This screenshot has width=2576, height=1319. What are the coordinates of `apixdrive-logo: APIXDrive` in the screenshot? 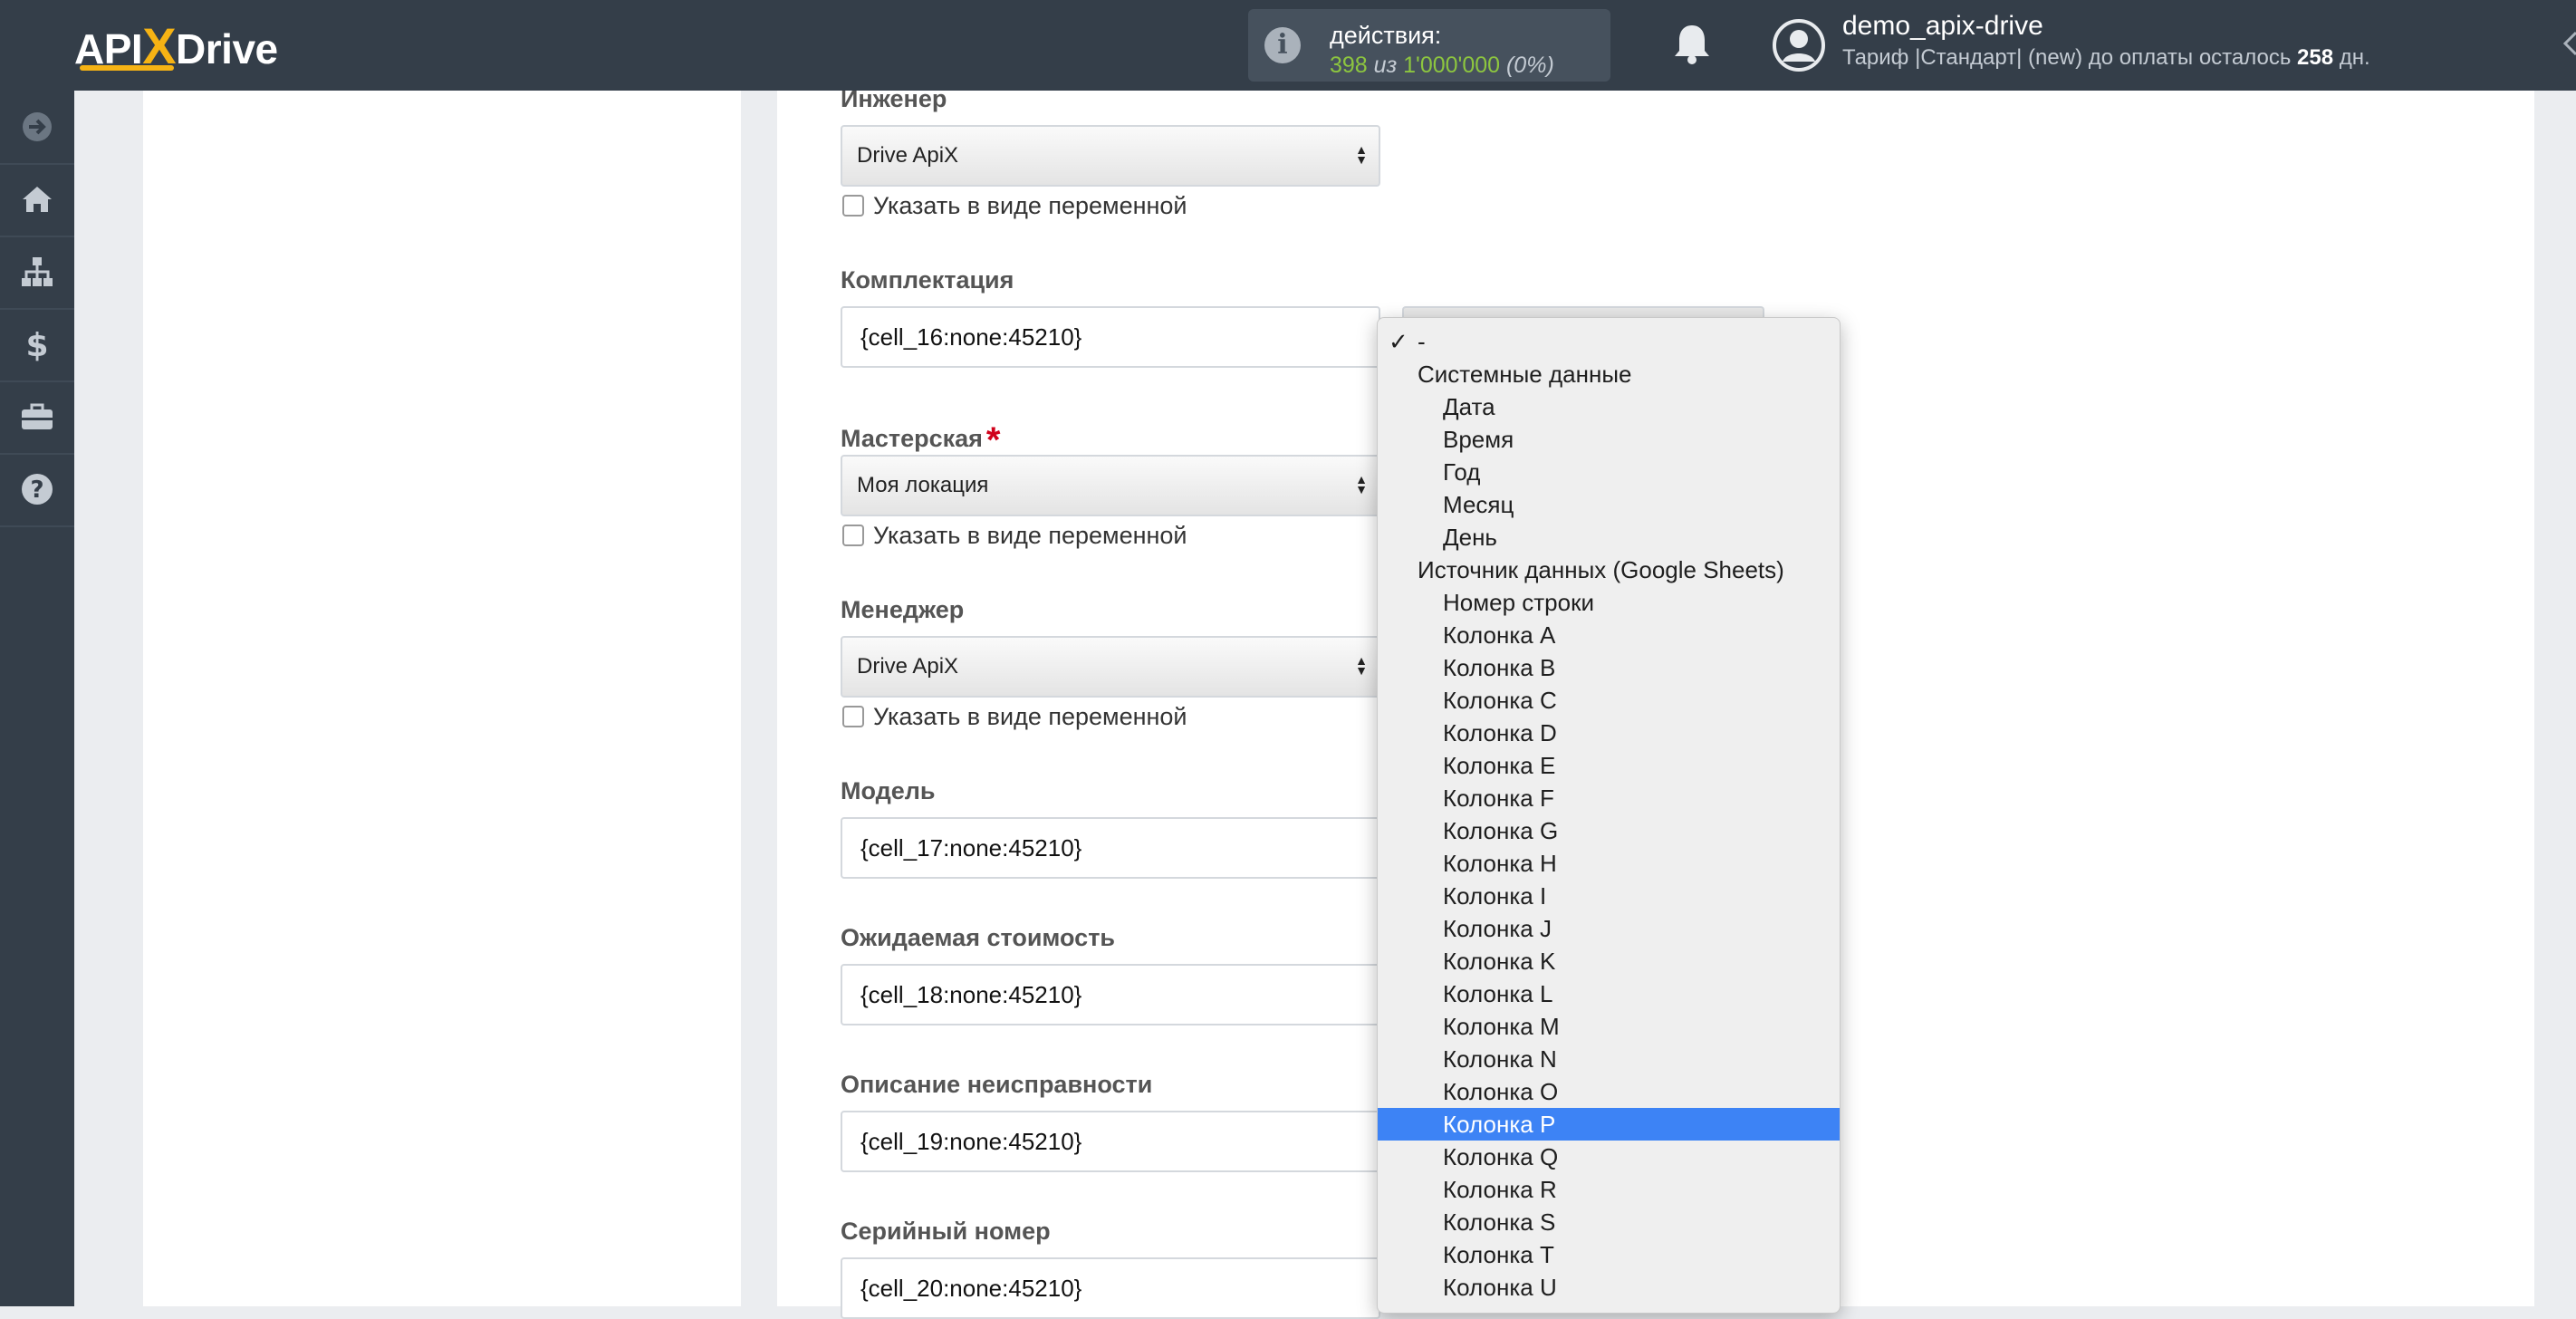 It's located at (176, 45).